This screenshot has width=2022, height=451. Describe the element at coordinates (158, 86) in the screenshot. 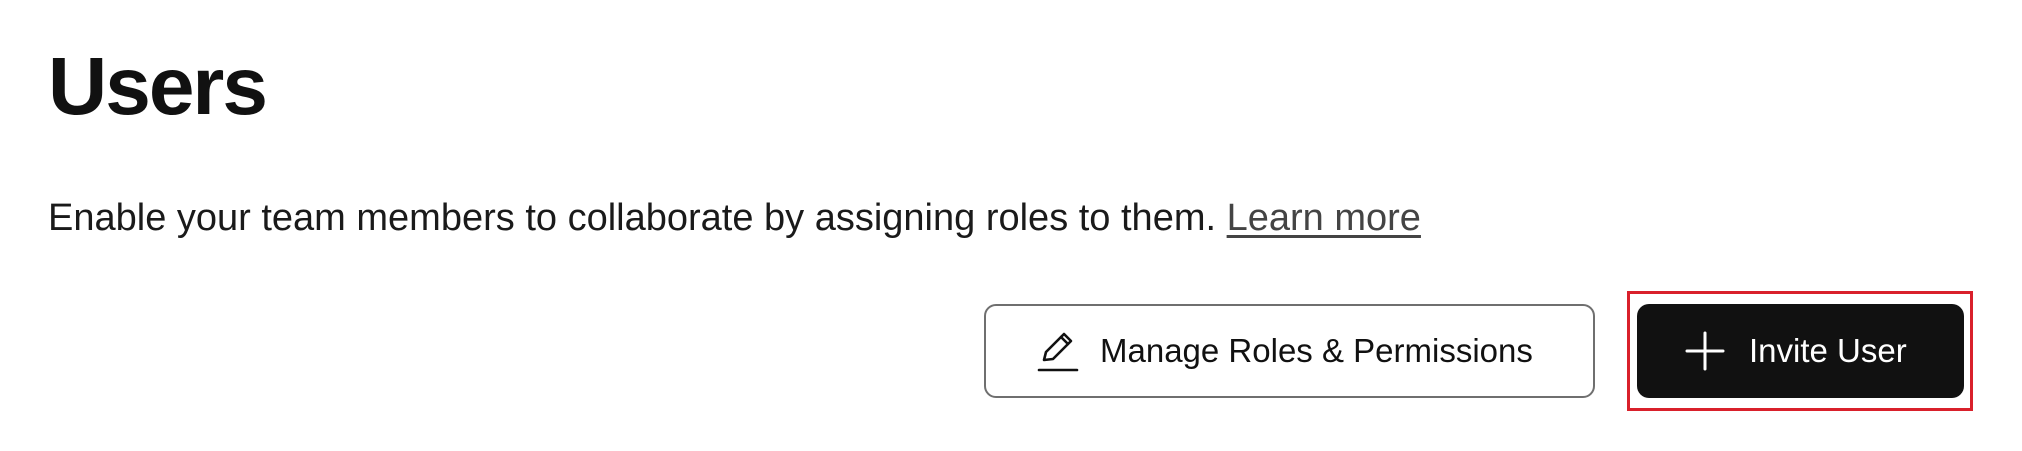

I see `page-title: Users` at that location.